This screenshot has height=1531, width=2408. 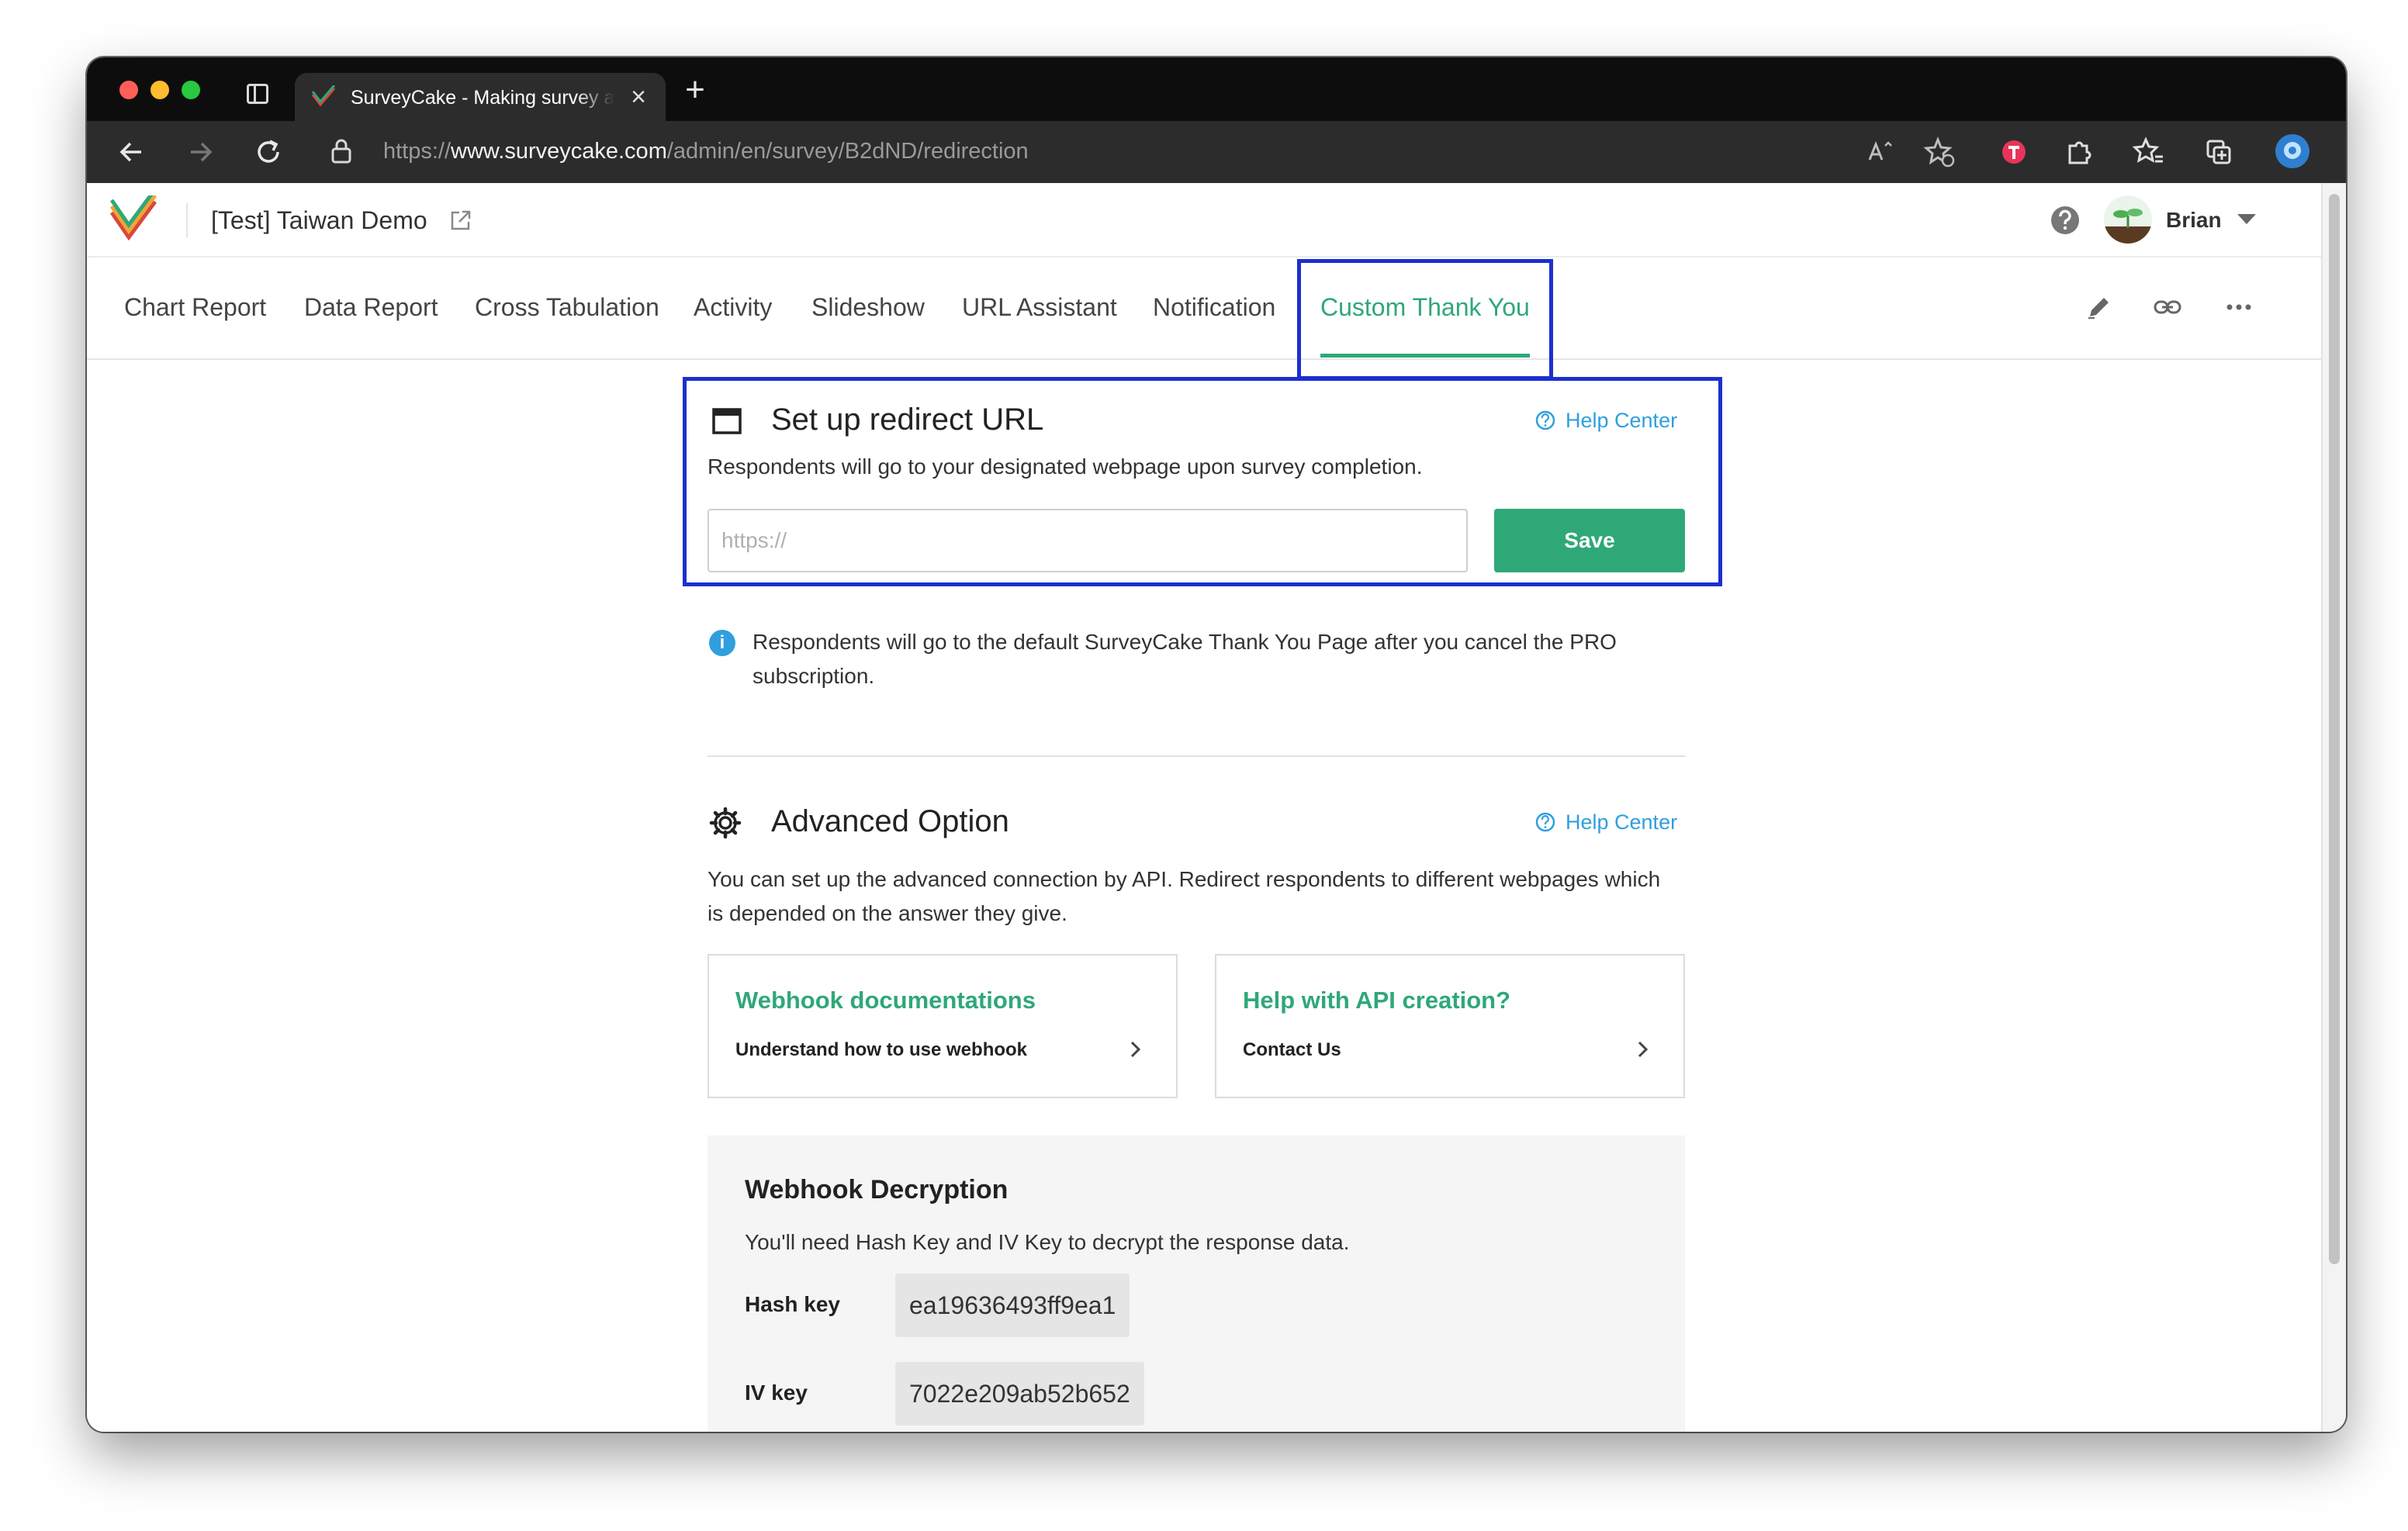 I want to click on tab-url-assistant: URL Assistant, so click(x=1039, y=307).